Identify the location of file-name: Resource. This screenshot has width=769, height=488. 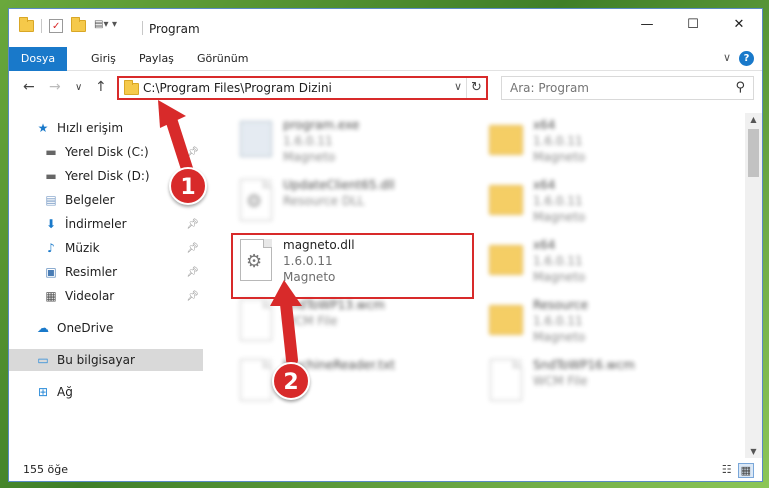
(561, 305).